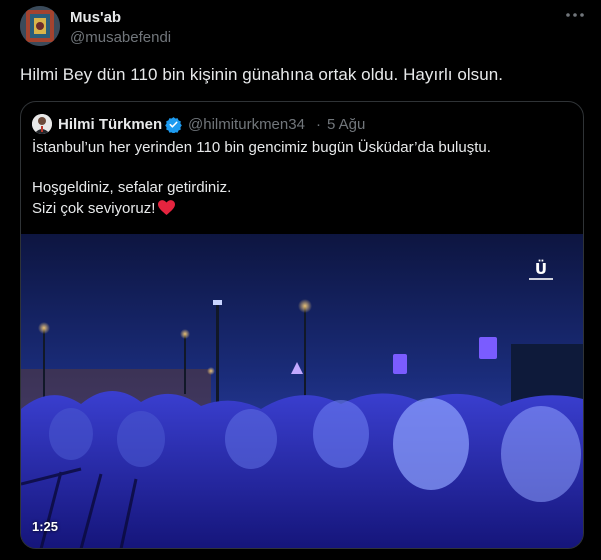 The width and height of the screenshot is (601, 560). Describe the element at coordinates (246, 124) in the screenshot. I see `quoted-author-handle: @hilmiturkmen34` at that location.